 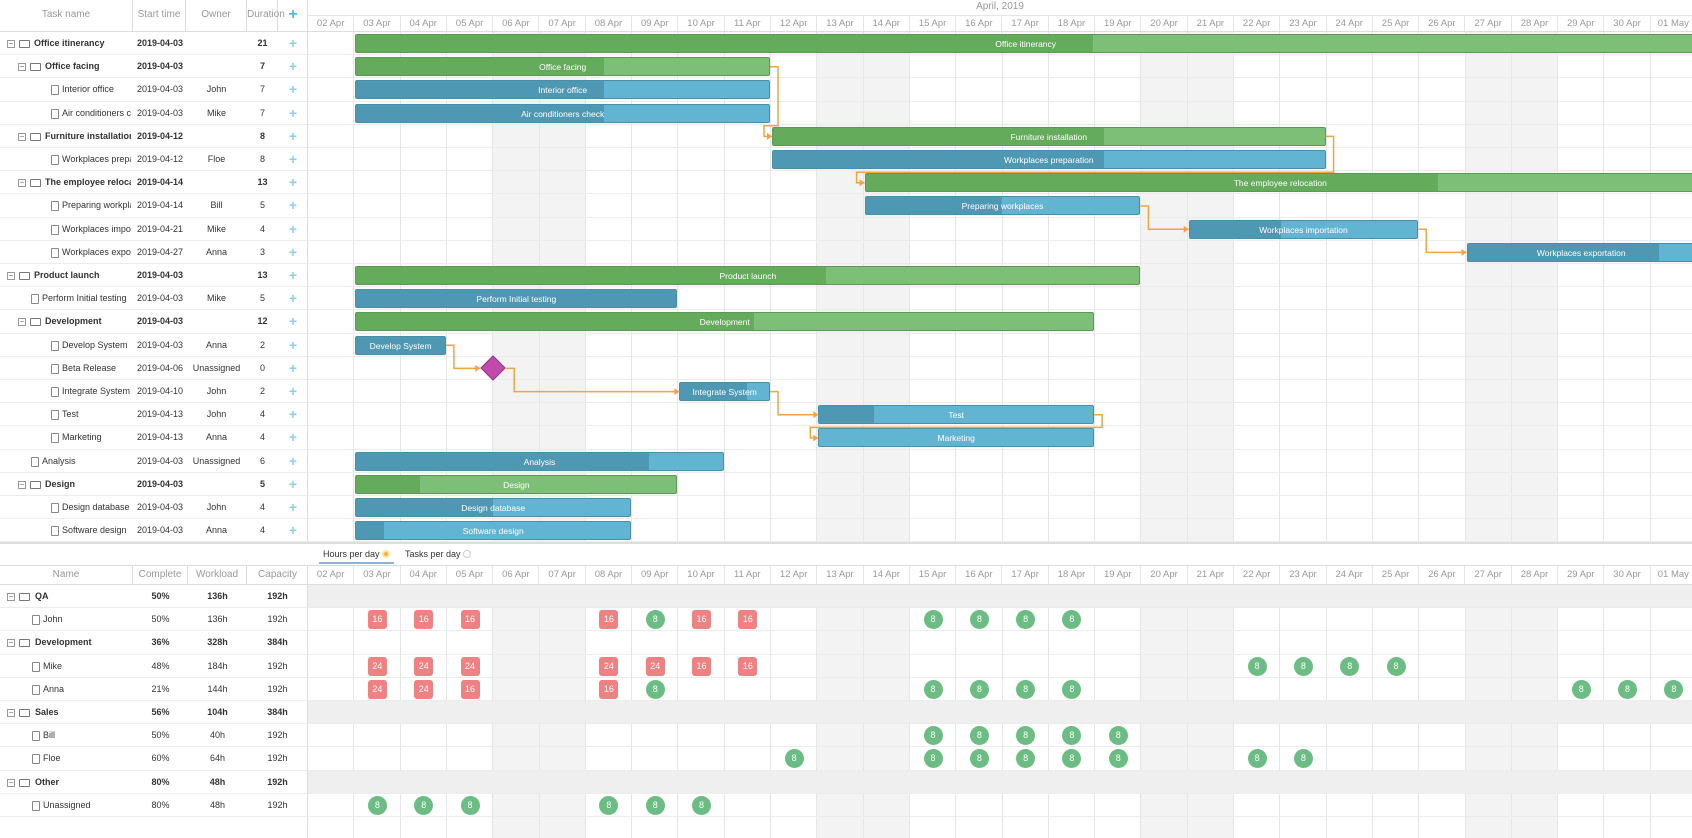 What do you see at coordinates (154, 368) in the screenshot?
I see `task-row: Beta Release 2019-04-06 Unassigned 0 +` at bounding box center [154, 368].